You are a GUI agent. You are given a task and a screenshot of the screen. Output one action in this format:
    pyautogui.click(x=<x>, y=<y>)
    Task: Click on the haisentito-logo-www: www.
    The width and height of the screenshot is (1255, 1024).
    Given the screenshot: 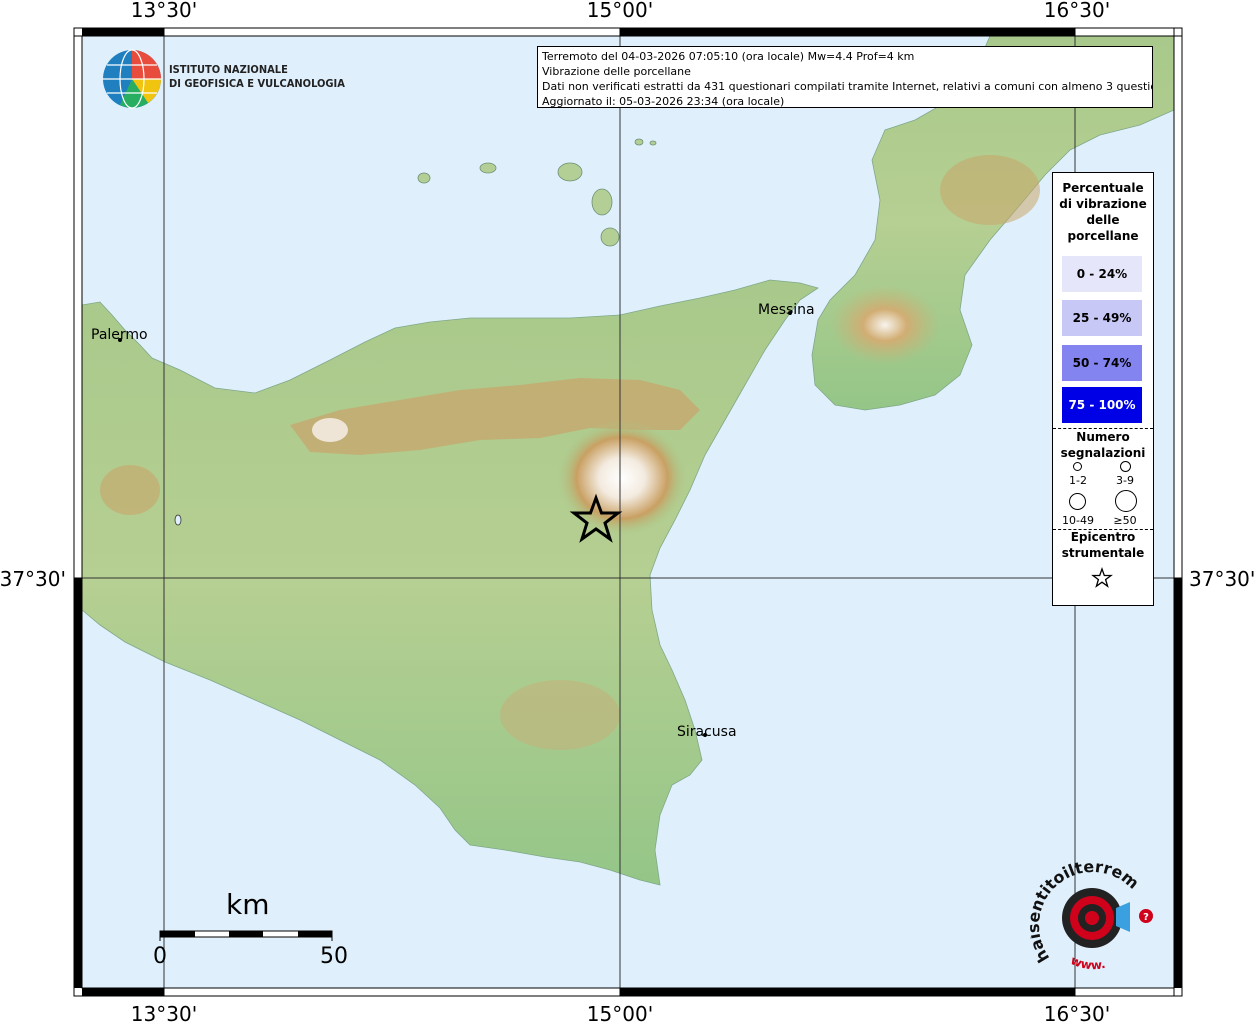 What is the action you would take?
    pyautogui.click(x=1088, y=962)
    